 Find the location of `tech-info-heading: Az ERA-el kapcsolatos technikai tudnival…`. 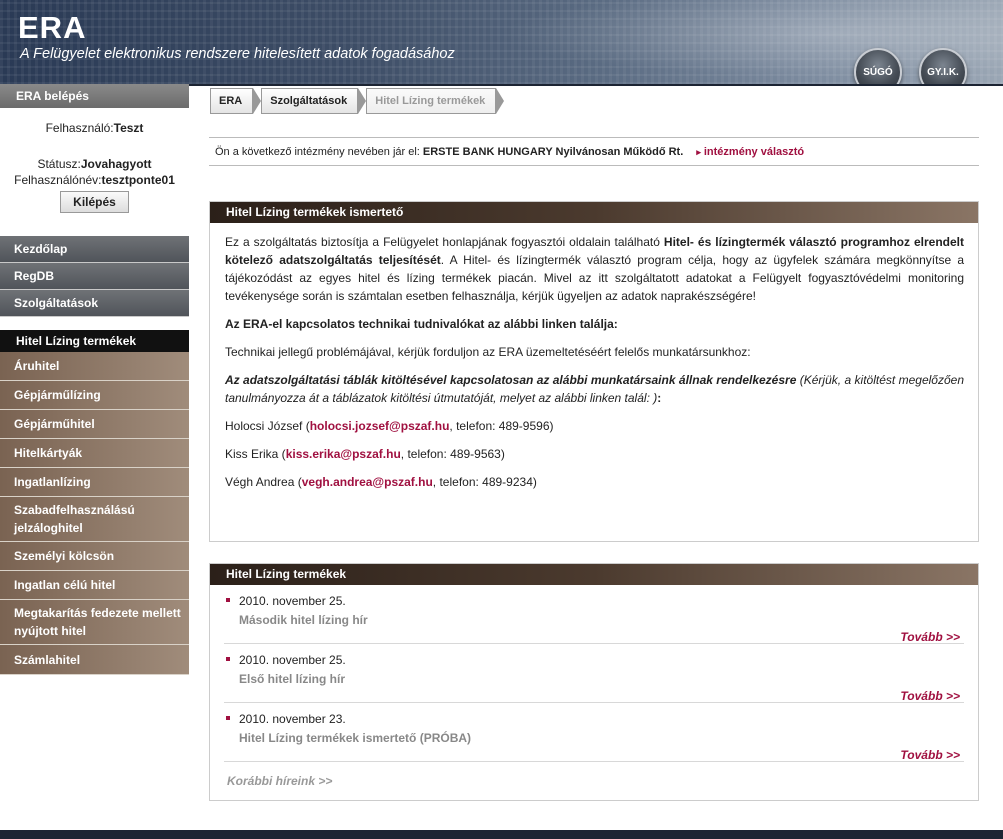

tech-info-heading: Az ERA-el kapcsolatos technikai tudnival… is located at coordinates (594, 324).